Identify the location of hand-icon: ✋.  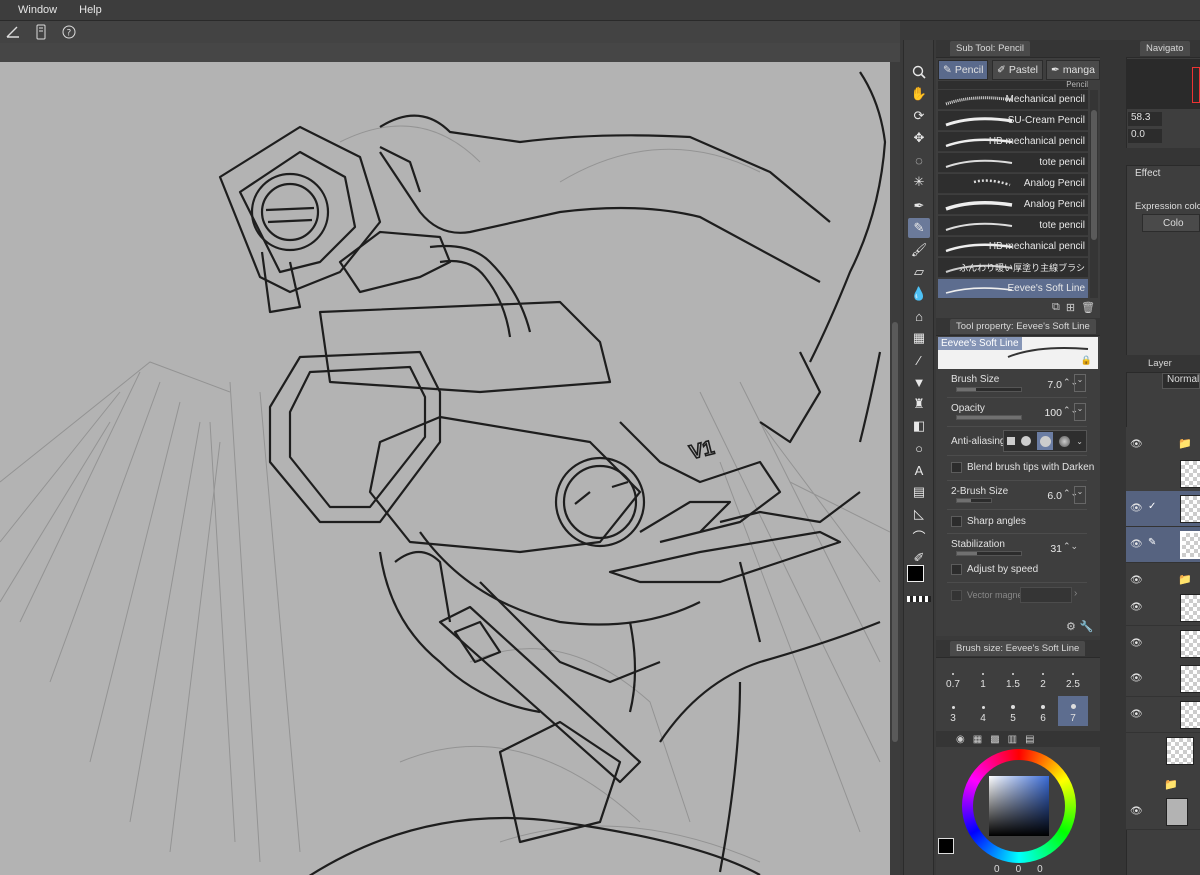
(919, 94).